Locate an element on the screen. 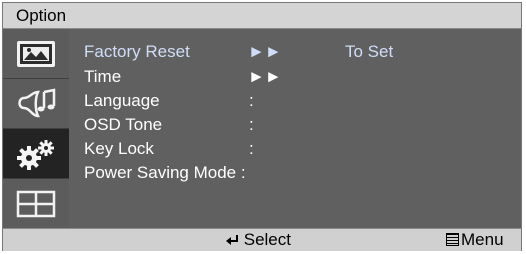 This screenshot has height=254, width=526. gears-icon is located at coordinates (35, 154).